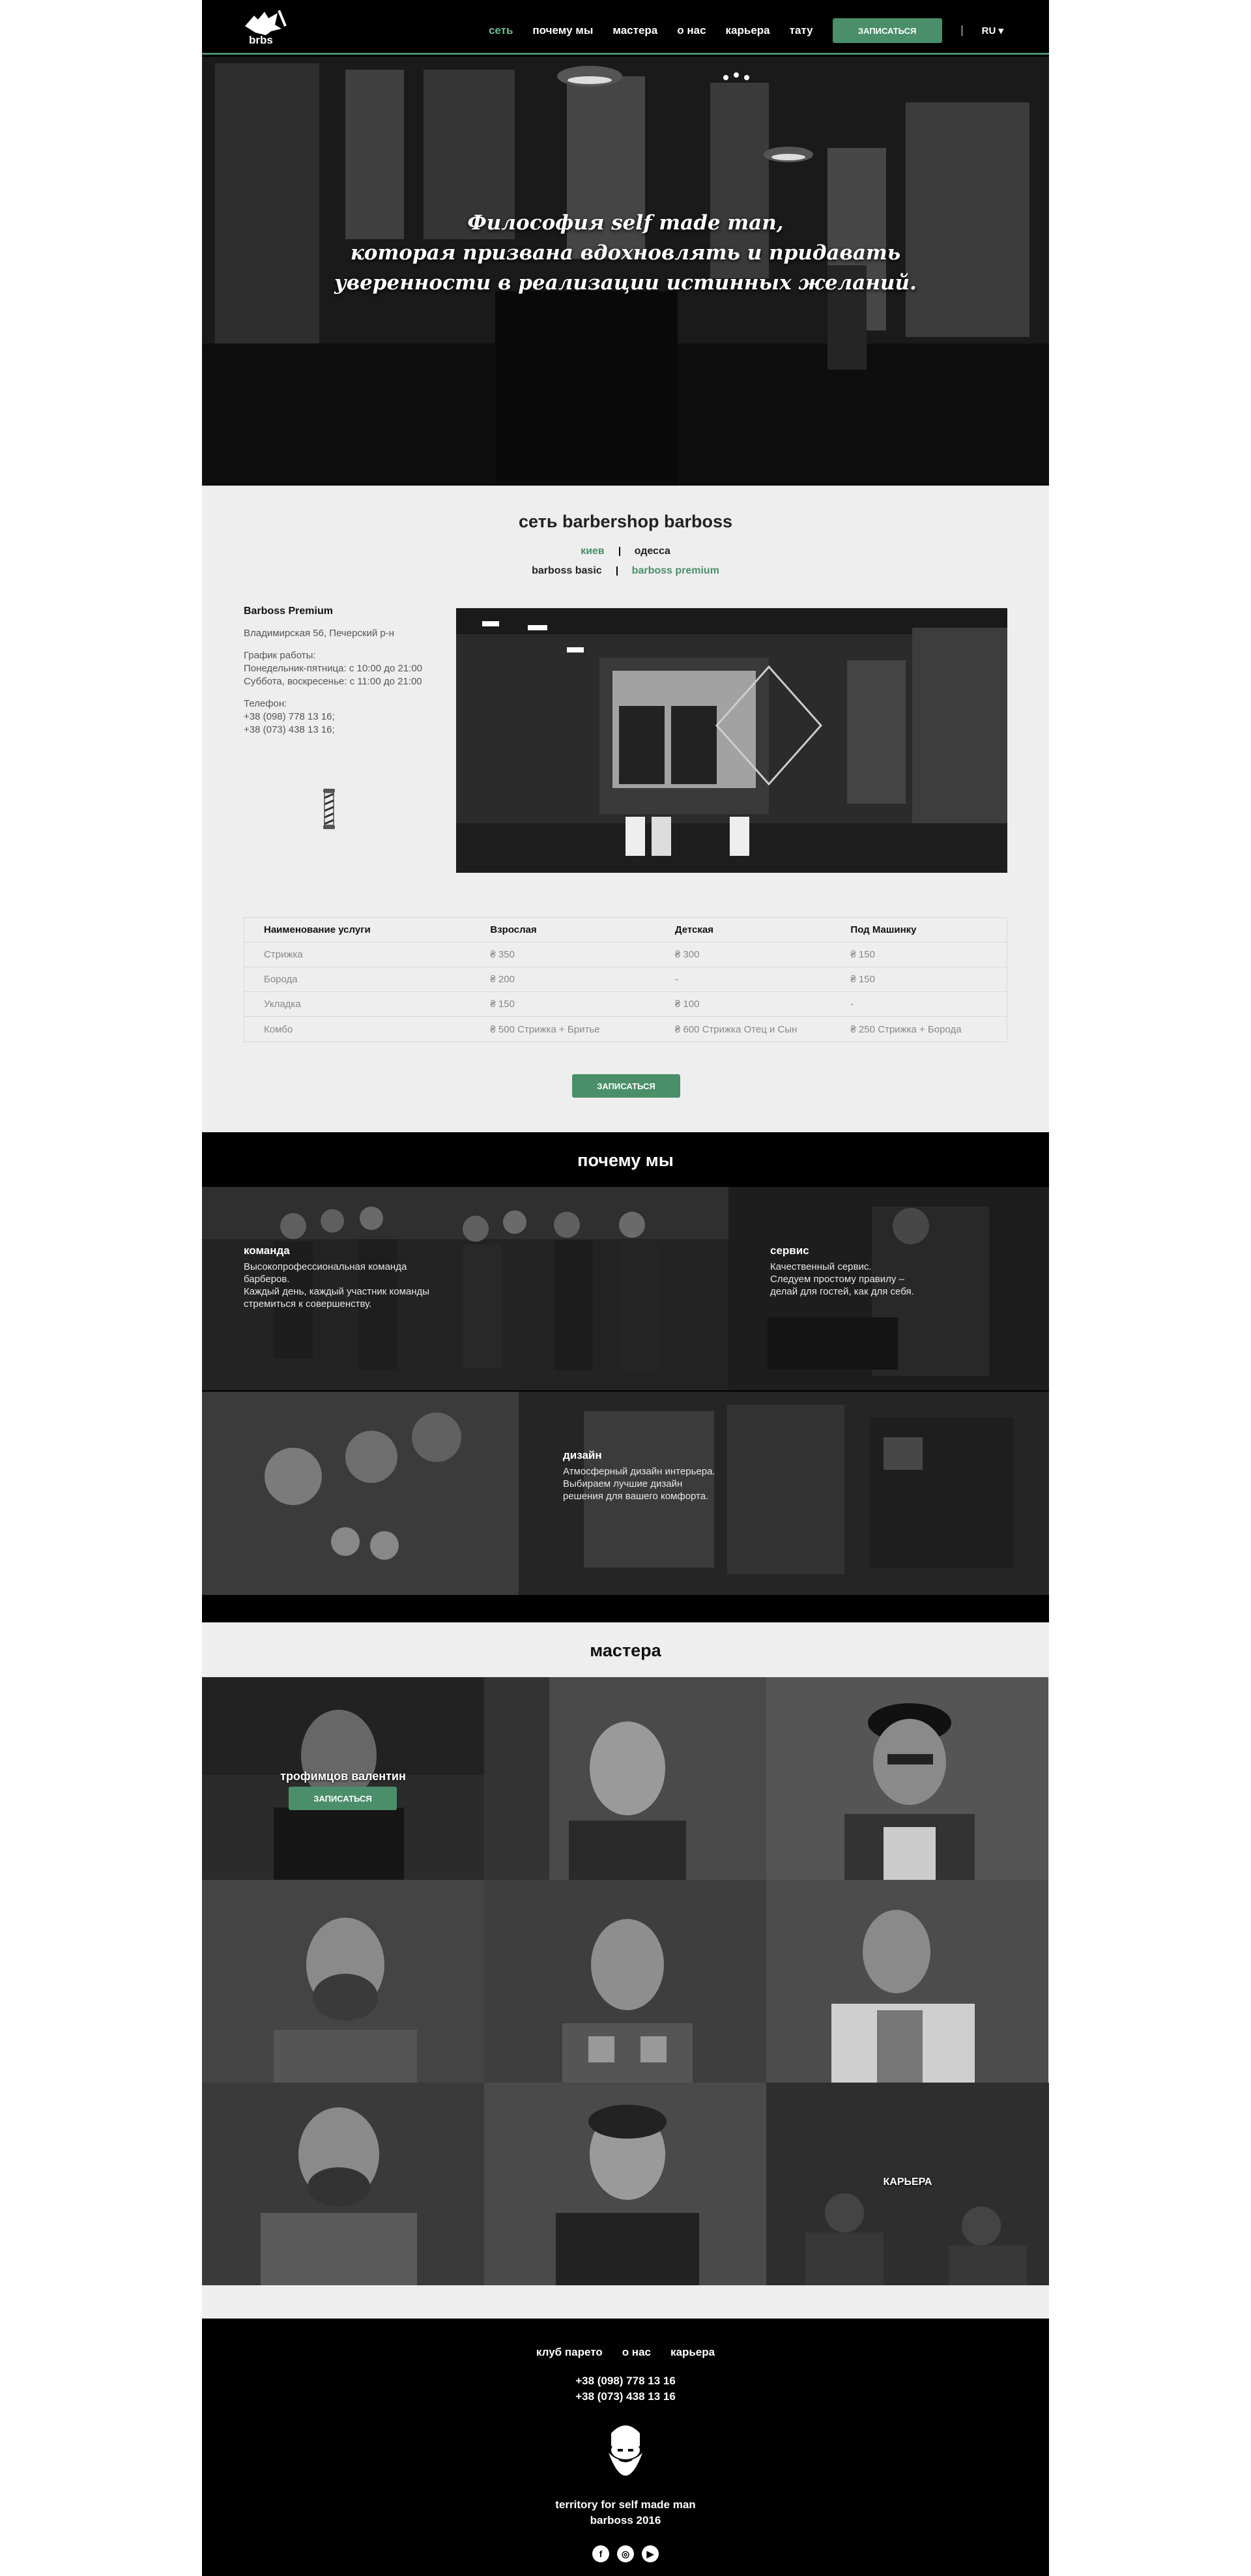  I want to click on facebook-icon: f, so click(600, 2553).